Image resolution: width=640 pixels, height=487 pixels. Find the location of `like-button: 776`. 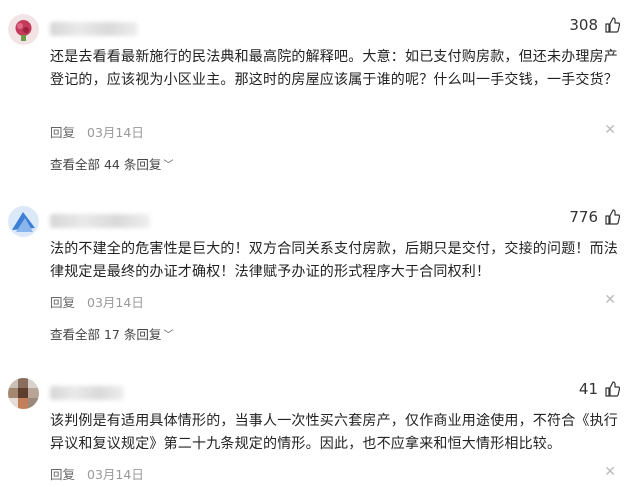

like-button: 776 is located at coordinates (594, 217).